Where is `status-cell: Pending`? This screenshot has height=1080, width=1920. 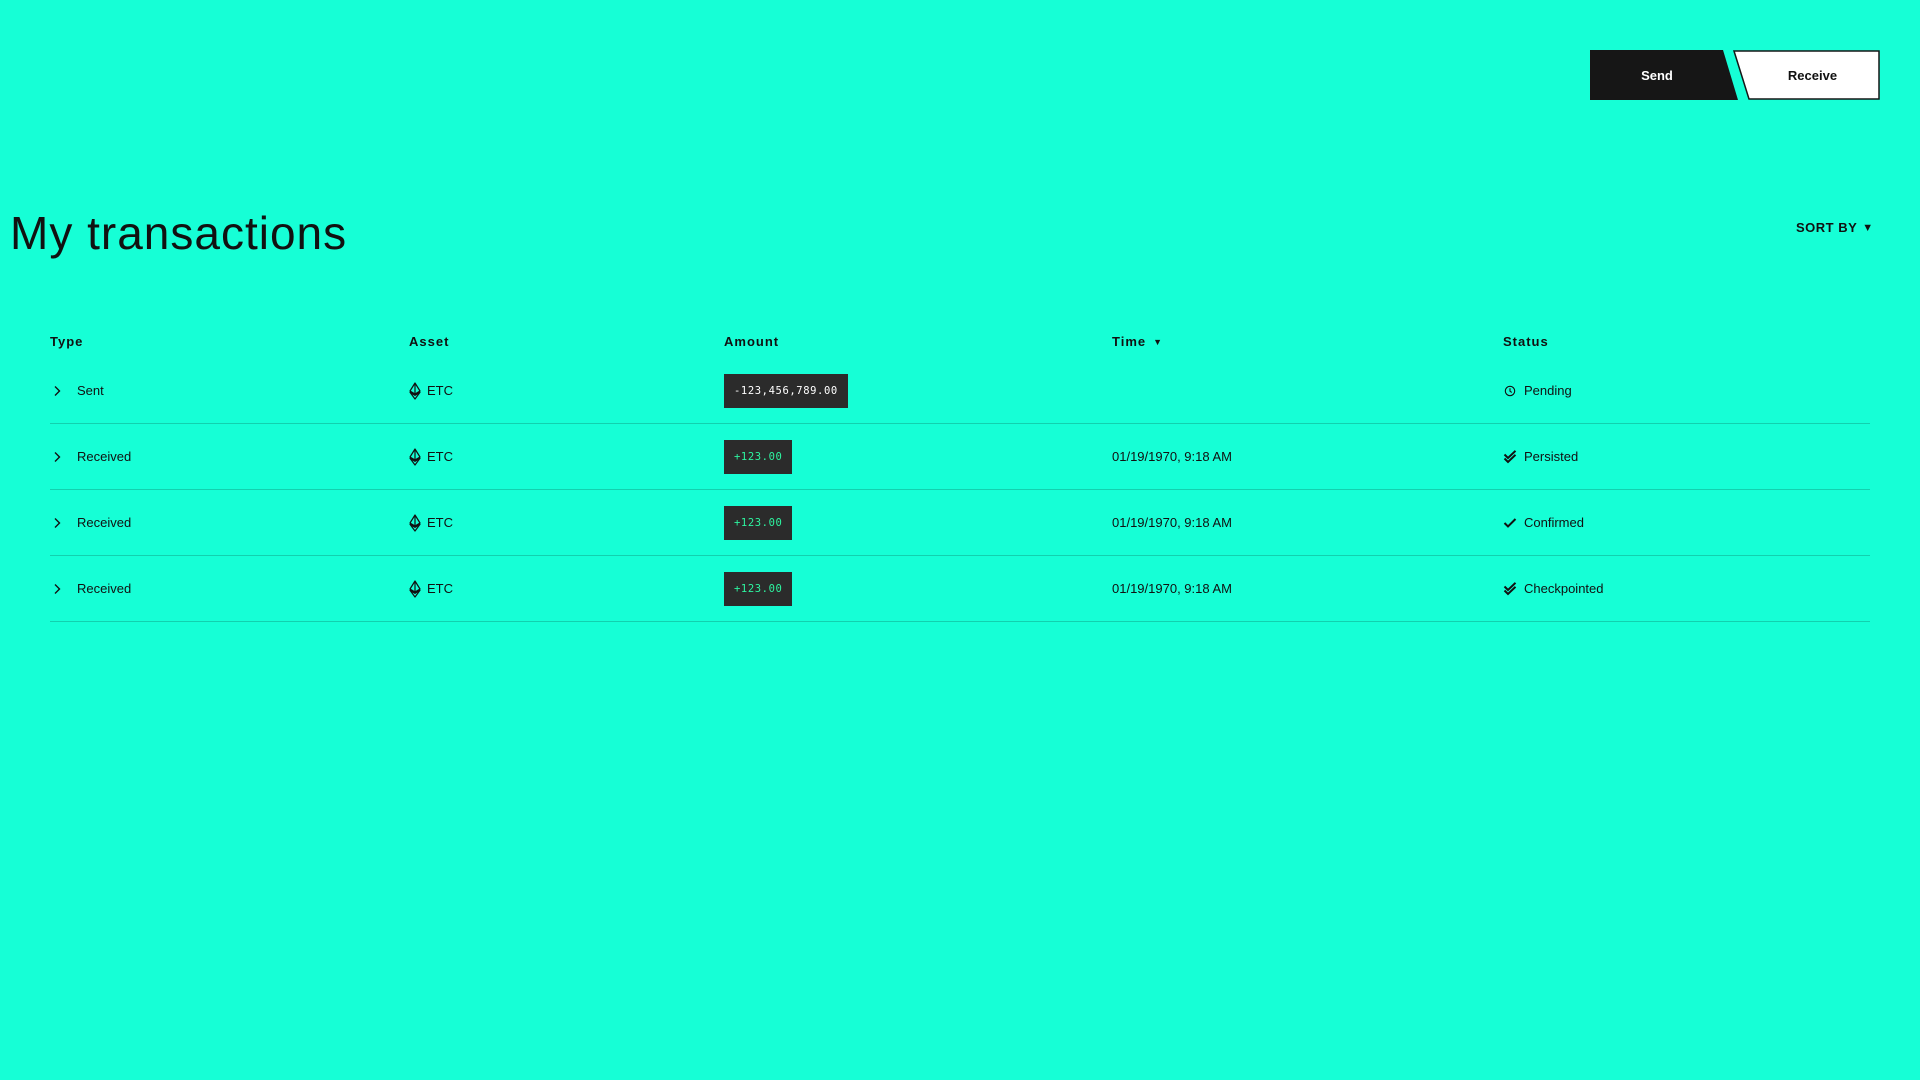 status-cell: Pending is located at coordinates (1683, 390).